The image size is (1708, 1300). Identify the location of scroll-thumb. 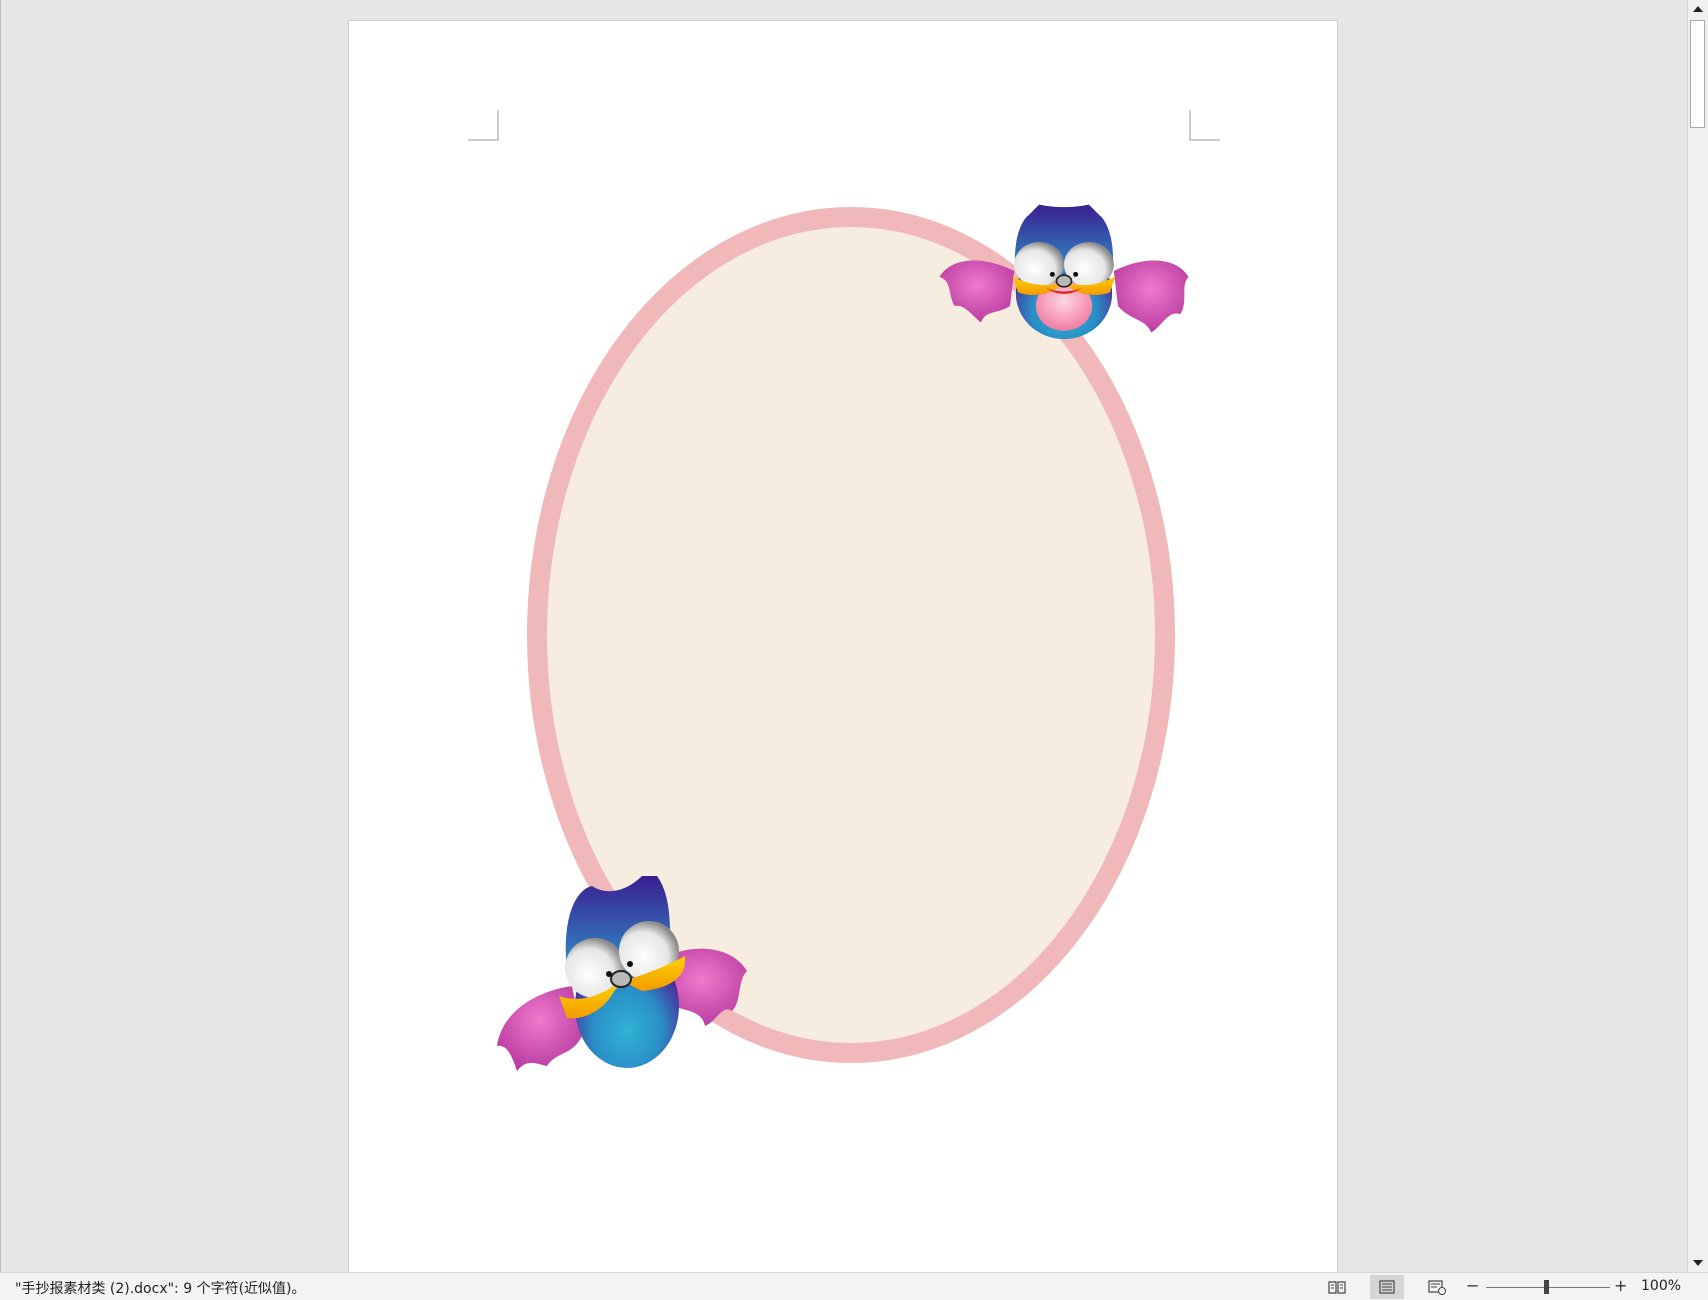
(1697, 74).